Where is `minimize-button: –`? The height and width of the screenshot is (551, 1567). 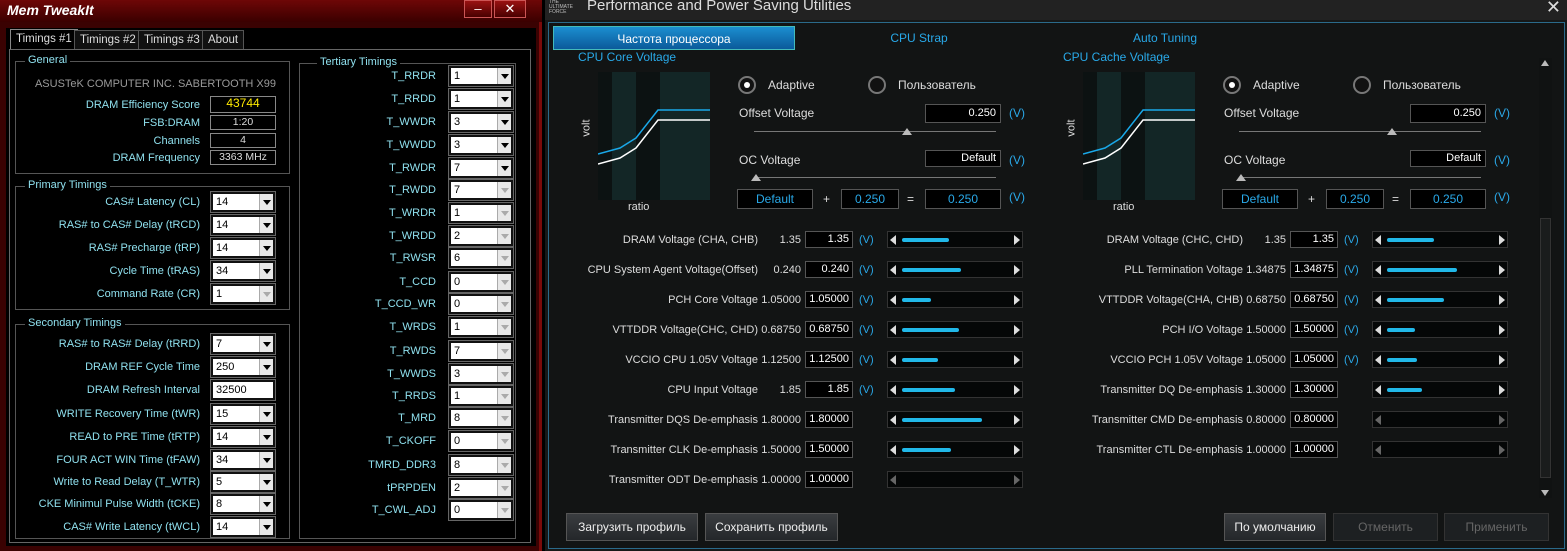
minimize-button: – is located at coordinates (478, 9).